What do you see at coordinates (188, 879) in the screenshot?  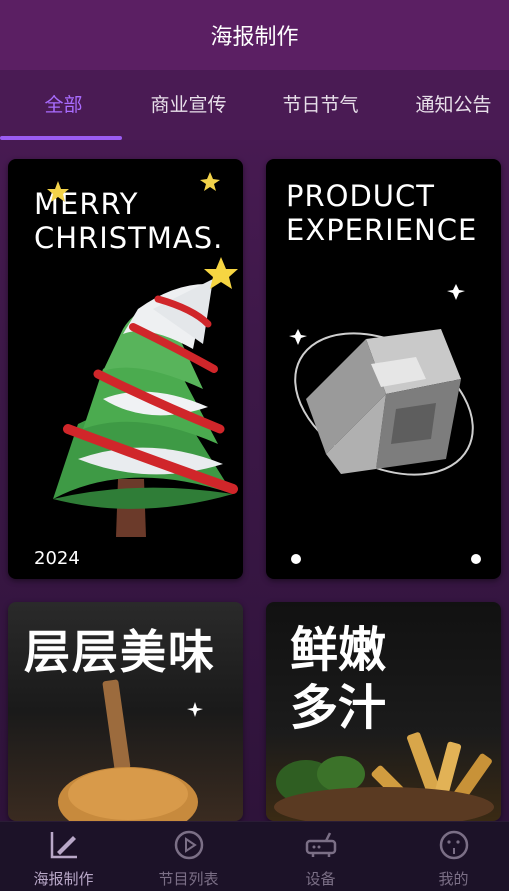 I see `nav-label-program-list: 节目列表` at bounding box center [188, 879].